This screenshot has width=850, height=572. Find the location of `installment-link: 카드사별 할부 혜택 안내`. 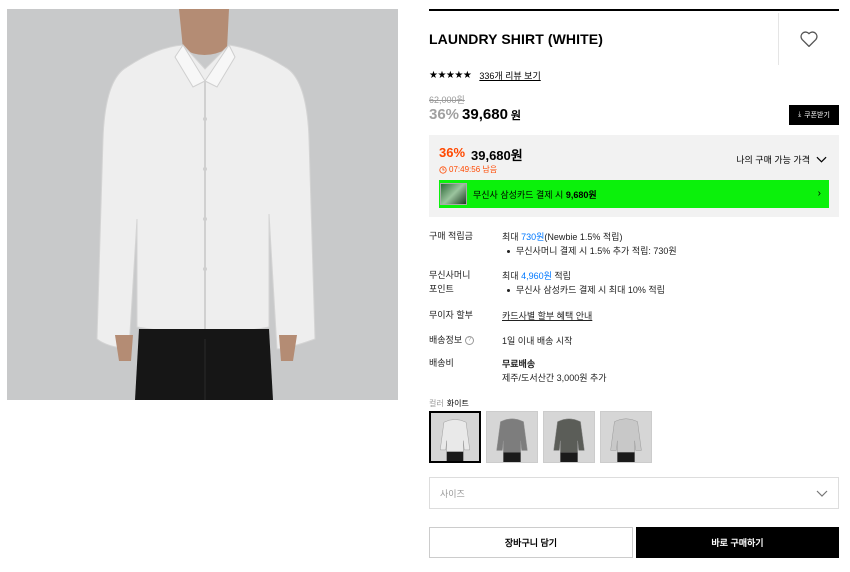

installment-link: 카드사별 할부 혜택 안내 is located at coordinates (667, 316).